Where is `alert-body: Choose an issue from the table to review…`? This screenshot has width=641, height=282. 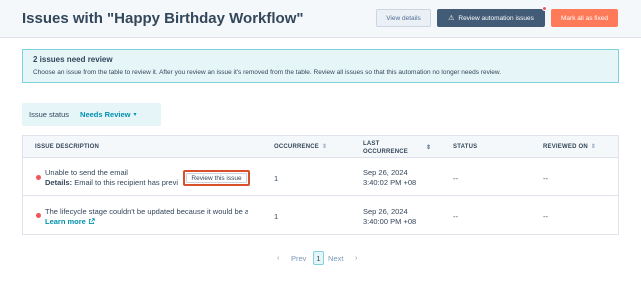 alert-body: Choose an issue from the table to review… is located at coordinates (267, 72).